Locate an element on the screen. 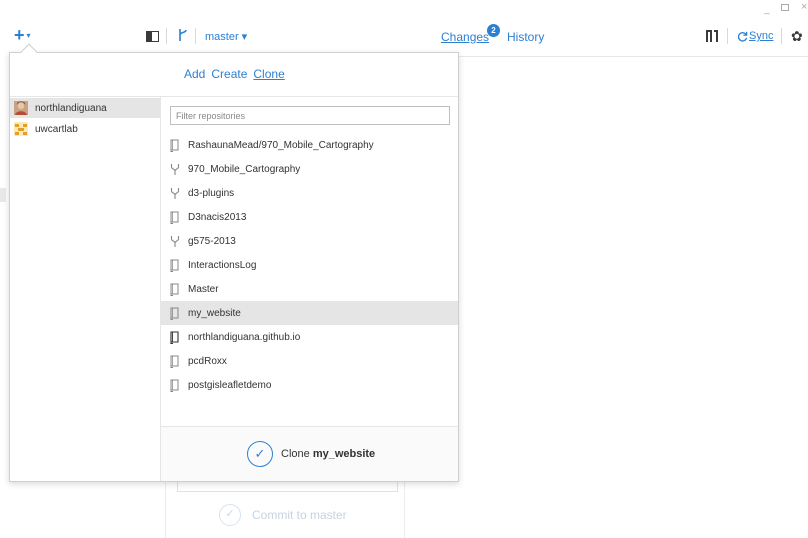 Image resolution: width=808 pixels, height=538 pixels. plus-icon: + is located at coordinates (19, 35).